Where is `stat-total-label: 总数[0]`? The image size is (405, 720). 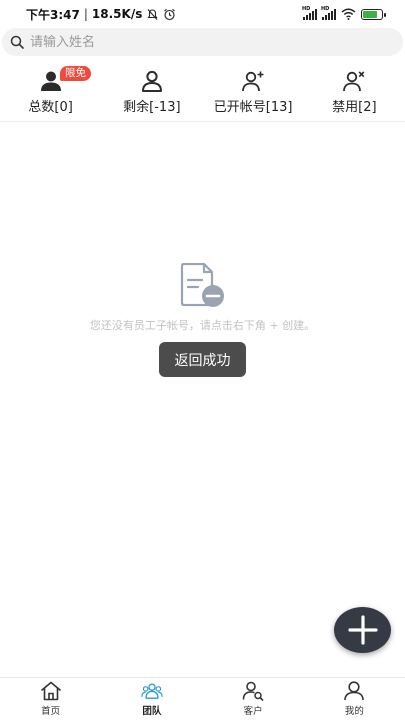
stat-total-label: 总数[0] is located at coordinates (50, 107).